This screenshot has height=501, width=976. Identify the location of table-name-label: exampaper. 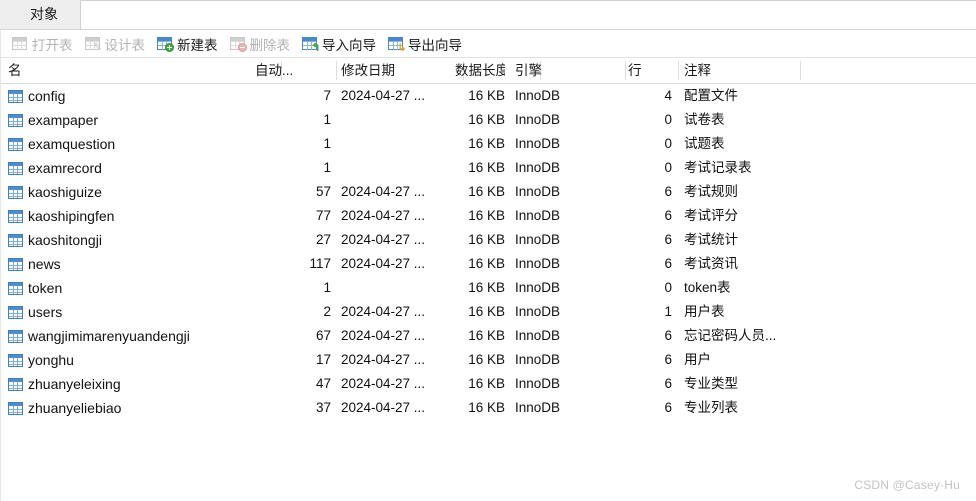
(63, 120).